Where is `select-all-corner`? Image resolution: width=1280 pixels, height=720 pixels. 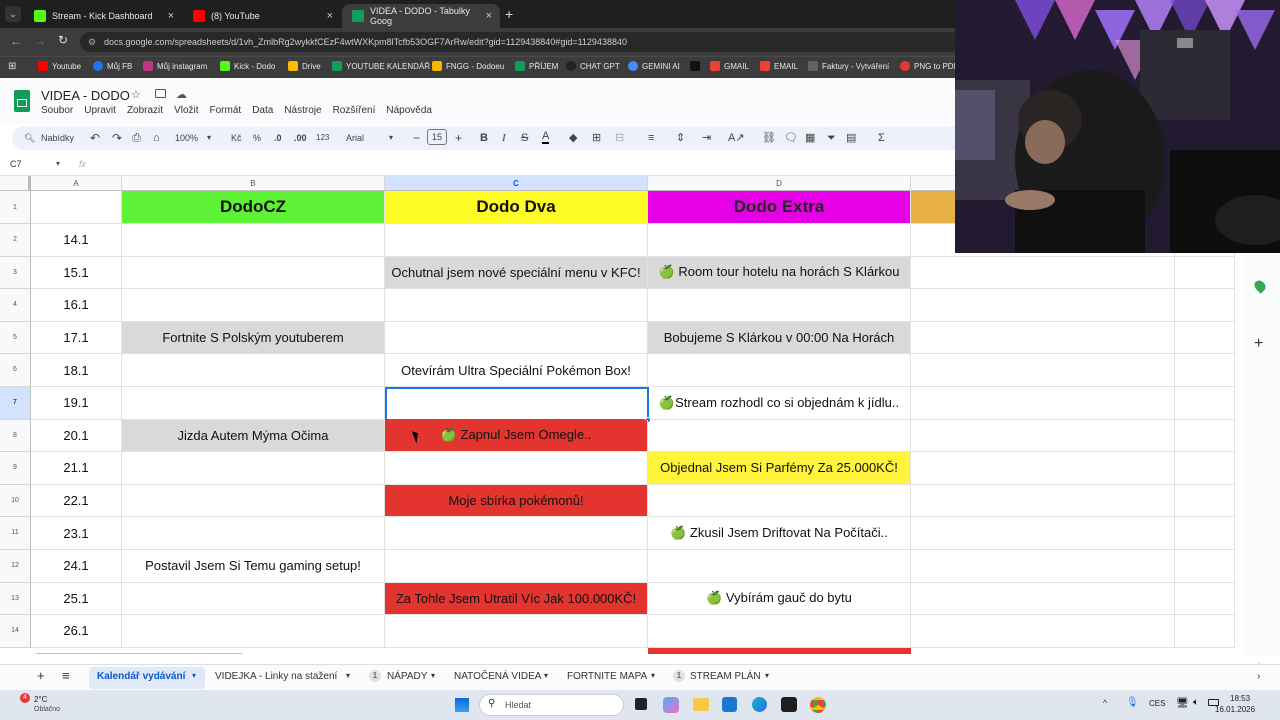 select-all-corner is located at coordinates (15, 183).